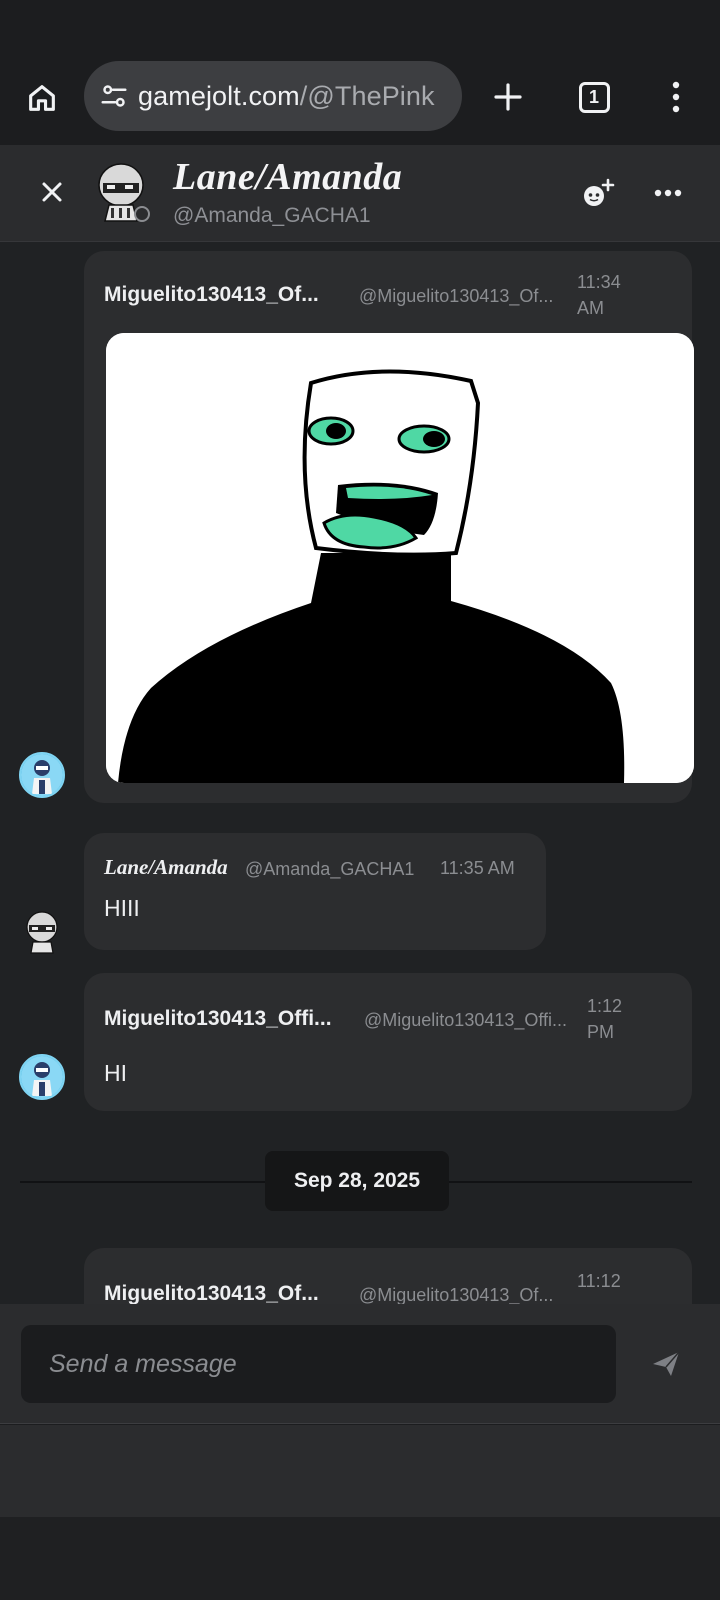 Image resolution: width=720 pixels, height=1600 pixels. I want to click on kebab-menu-icon, so click(676, 97).